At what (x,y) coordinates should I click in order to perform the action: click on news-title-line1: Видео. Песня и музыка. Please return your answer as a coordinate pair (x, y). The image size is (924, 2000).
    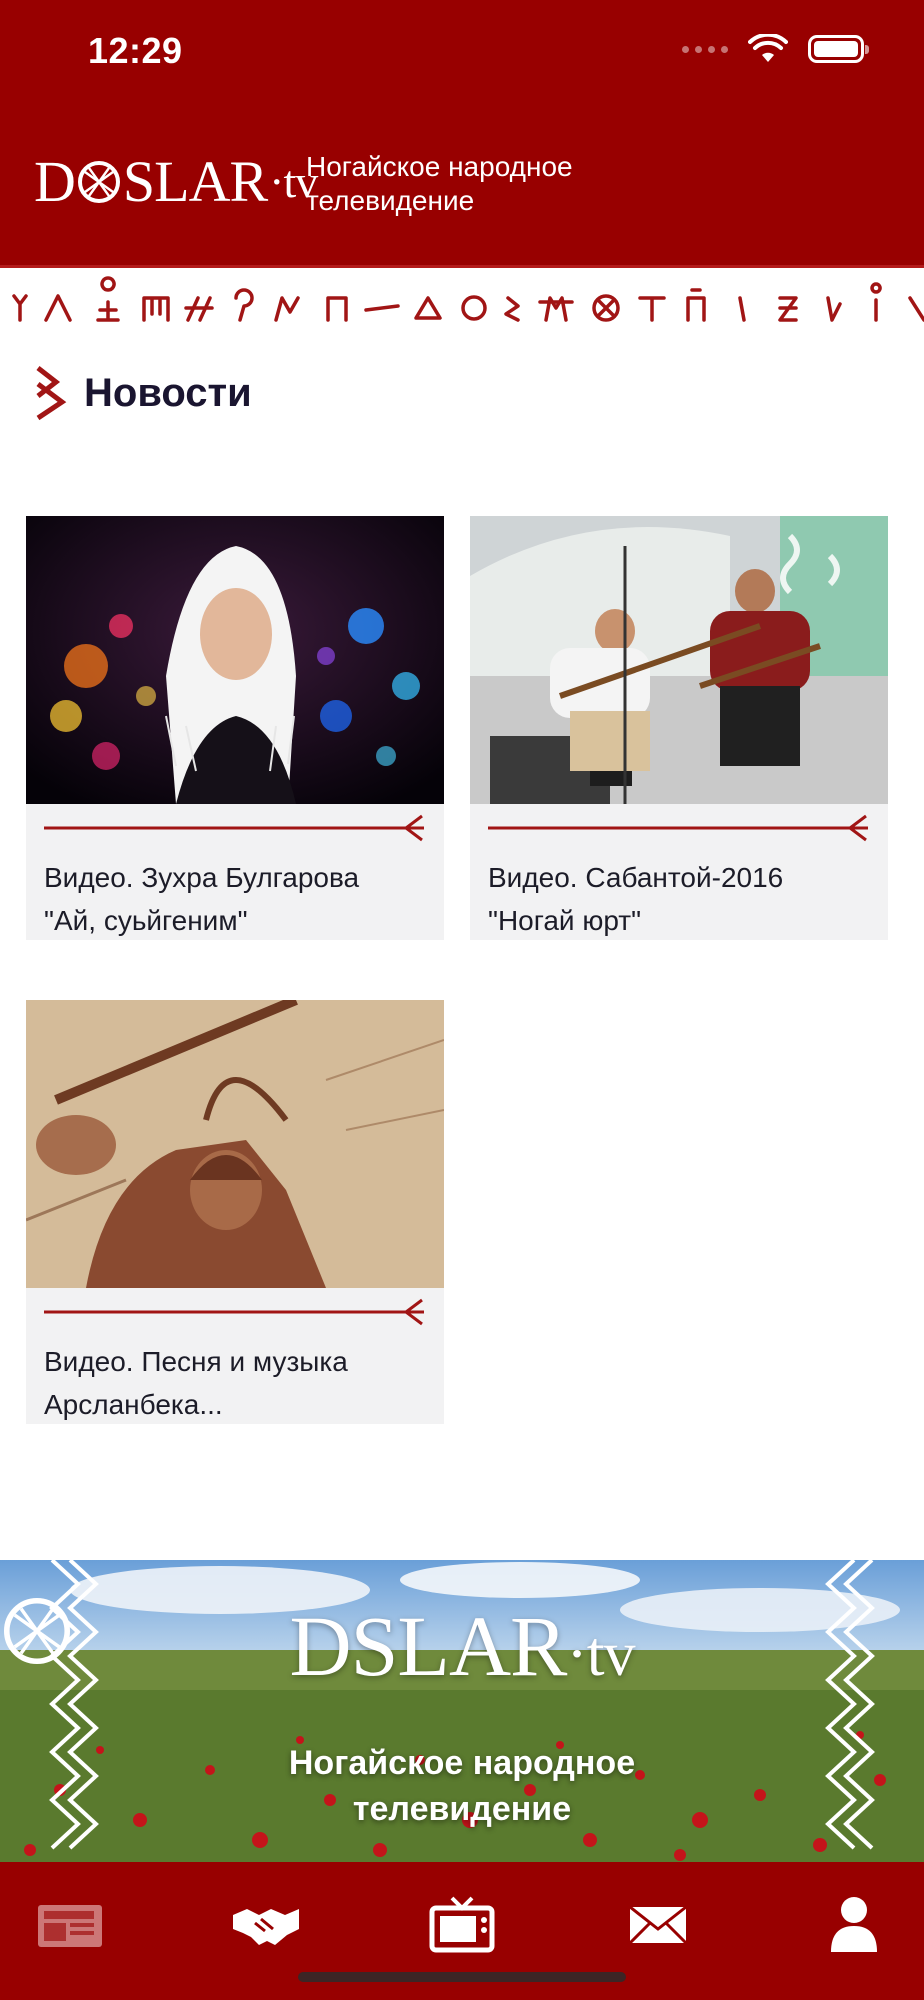
    Looking at the image, I should click on (196, 1361).